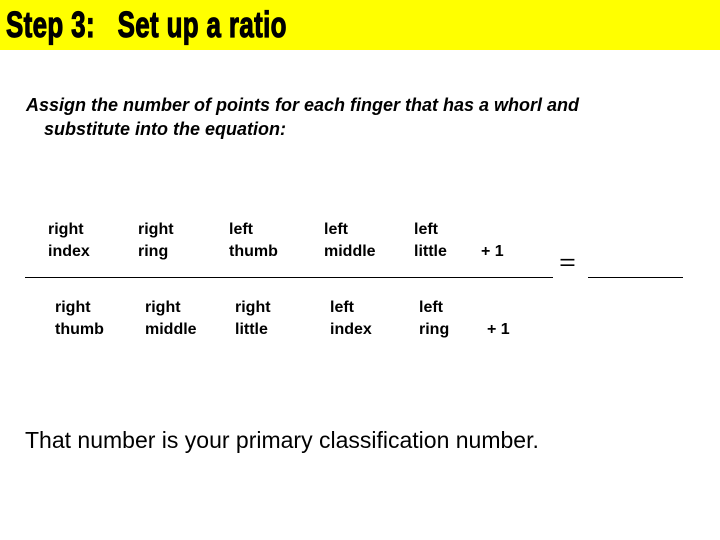 This screenshot has width=720, height=540. Describe the element at coordinates (351, 319) in the screenshot. I see `denominator-term: left index` at that location.